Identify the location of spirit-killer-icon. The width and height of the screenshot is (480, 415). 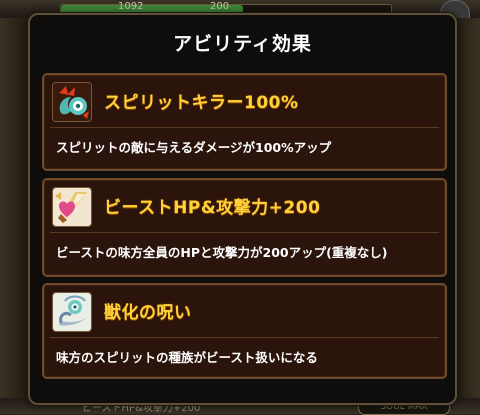
(72, 102).